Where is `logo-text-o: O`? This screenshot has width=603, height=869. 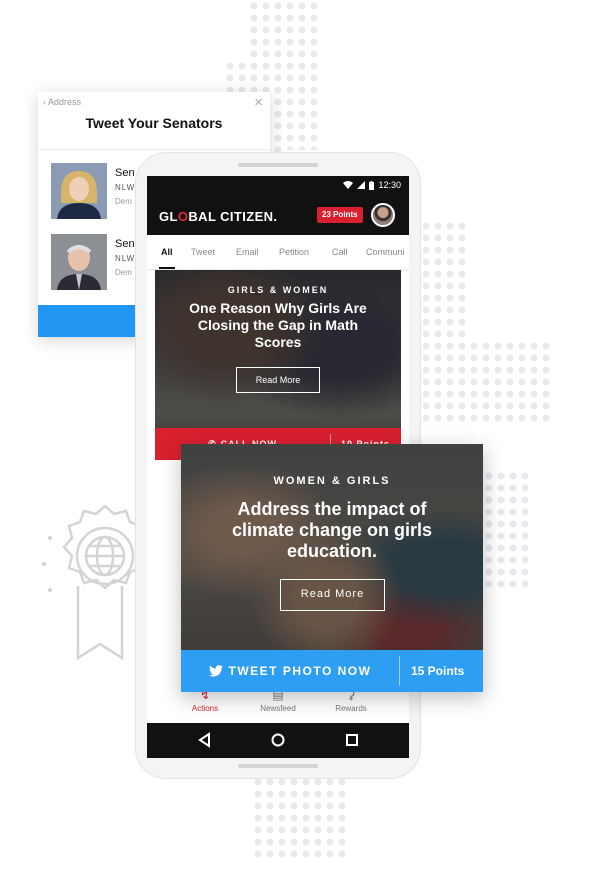 logo-text-o: O is located at coordinates (183, 216).